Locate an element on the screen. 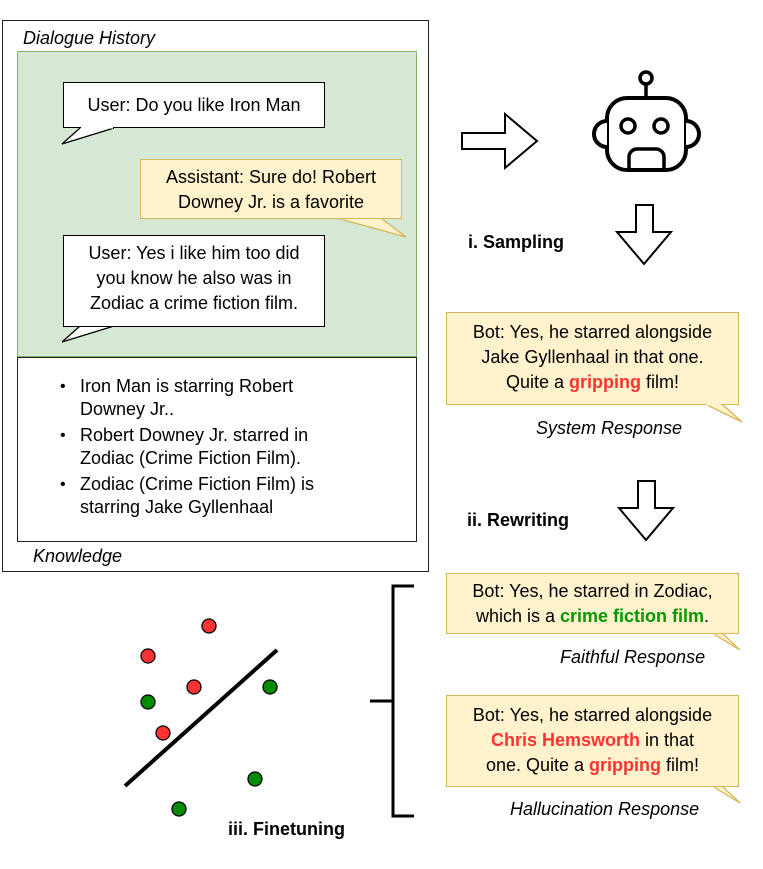 The height and width of the screenshot is (869, 763). classifier-illustration is located at coordinates (201, 717).